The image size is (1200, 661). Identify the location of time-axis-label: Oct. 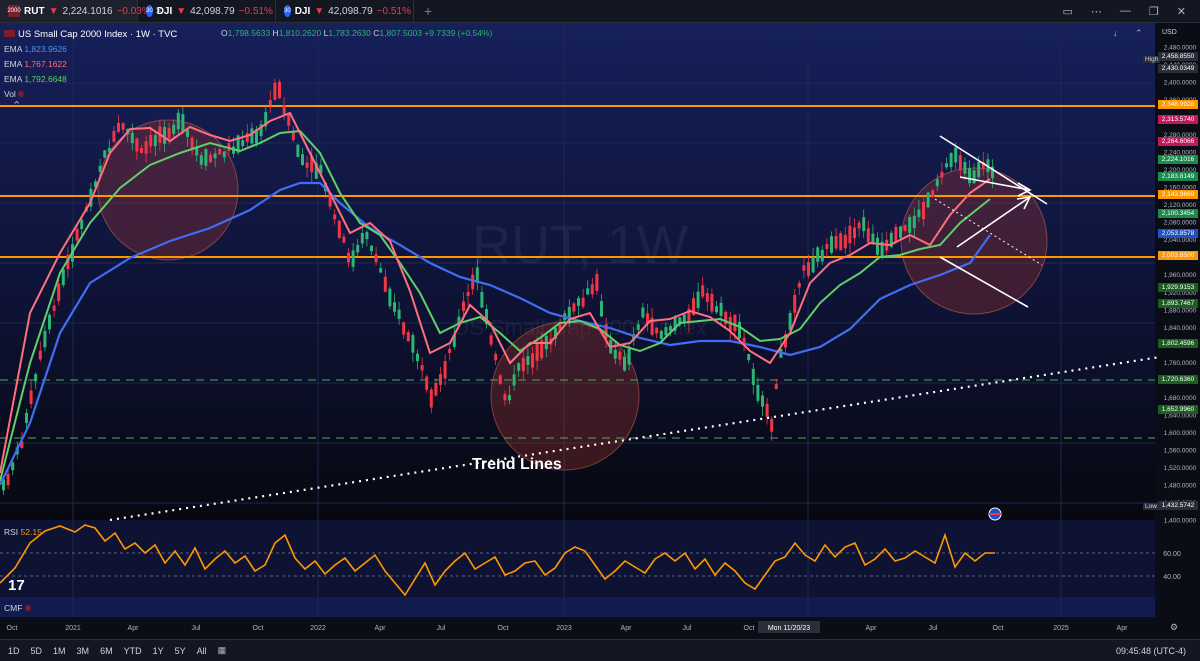
(998, 628).